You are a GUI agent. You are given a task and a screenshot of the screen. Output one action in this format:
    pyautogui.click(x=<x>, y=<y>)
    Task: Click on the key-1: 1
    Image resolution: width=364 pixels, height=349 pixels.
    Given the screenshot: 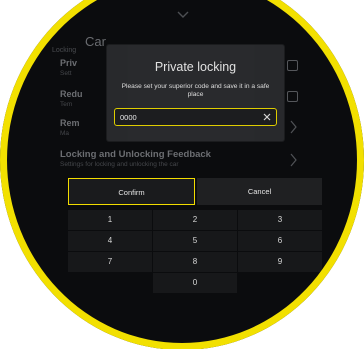 What is the action you would take?
    pyautogui.click(x=110, y=220)
    